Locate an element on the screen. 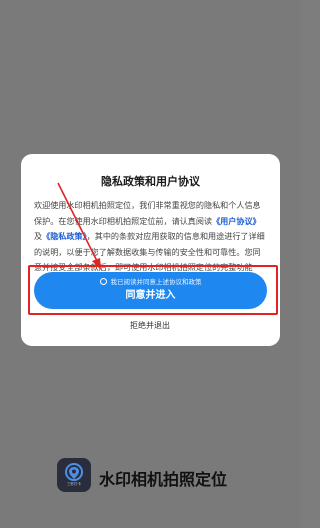  annotation-arrow is located at coordinates (79, 226).